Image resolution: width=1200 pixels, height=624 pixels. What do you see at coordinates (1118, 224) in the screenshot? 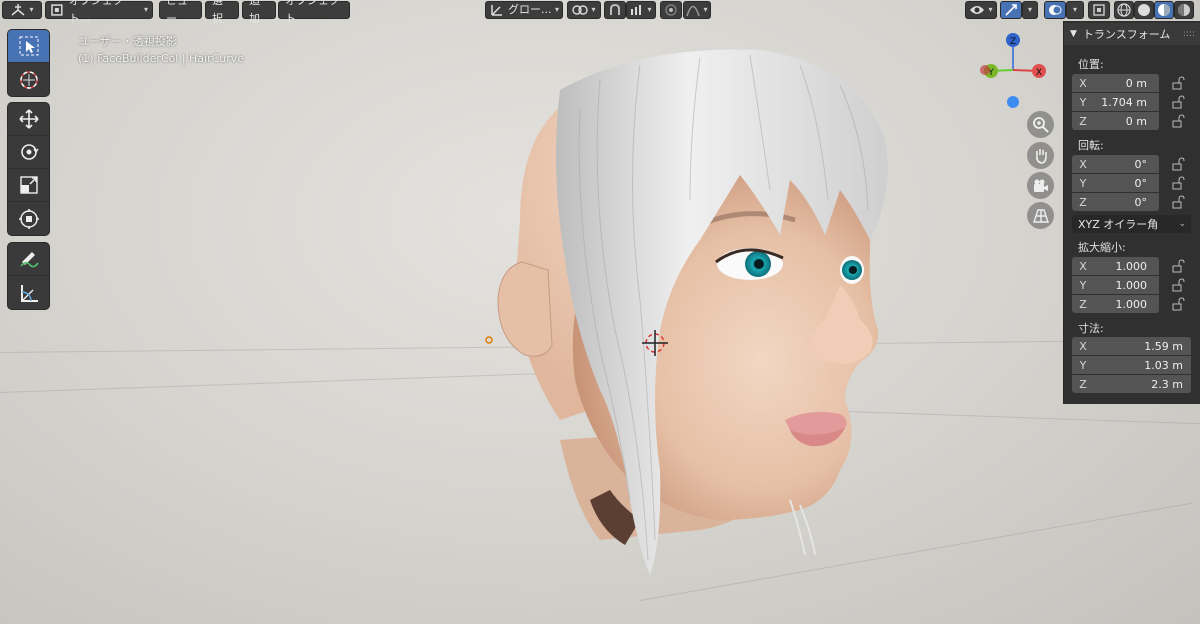
I see `rotation-mode-label: XYZ オイラー角` at bounding box center [1118, 224].